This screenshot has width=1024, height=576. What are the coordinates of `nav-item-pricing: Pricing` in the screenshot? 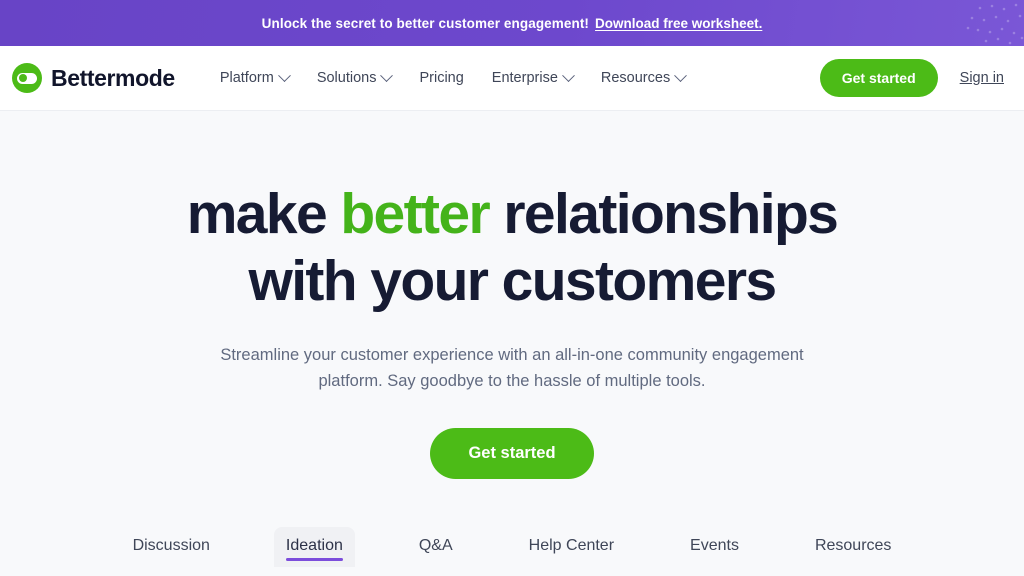 It's located at (441, 78).